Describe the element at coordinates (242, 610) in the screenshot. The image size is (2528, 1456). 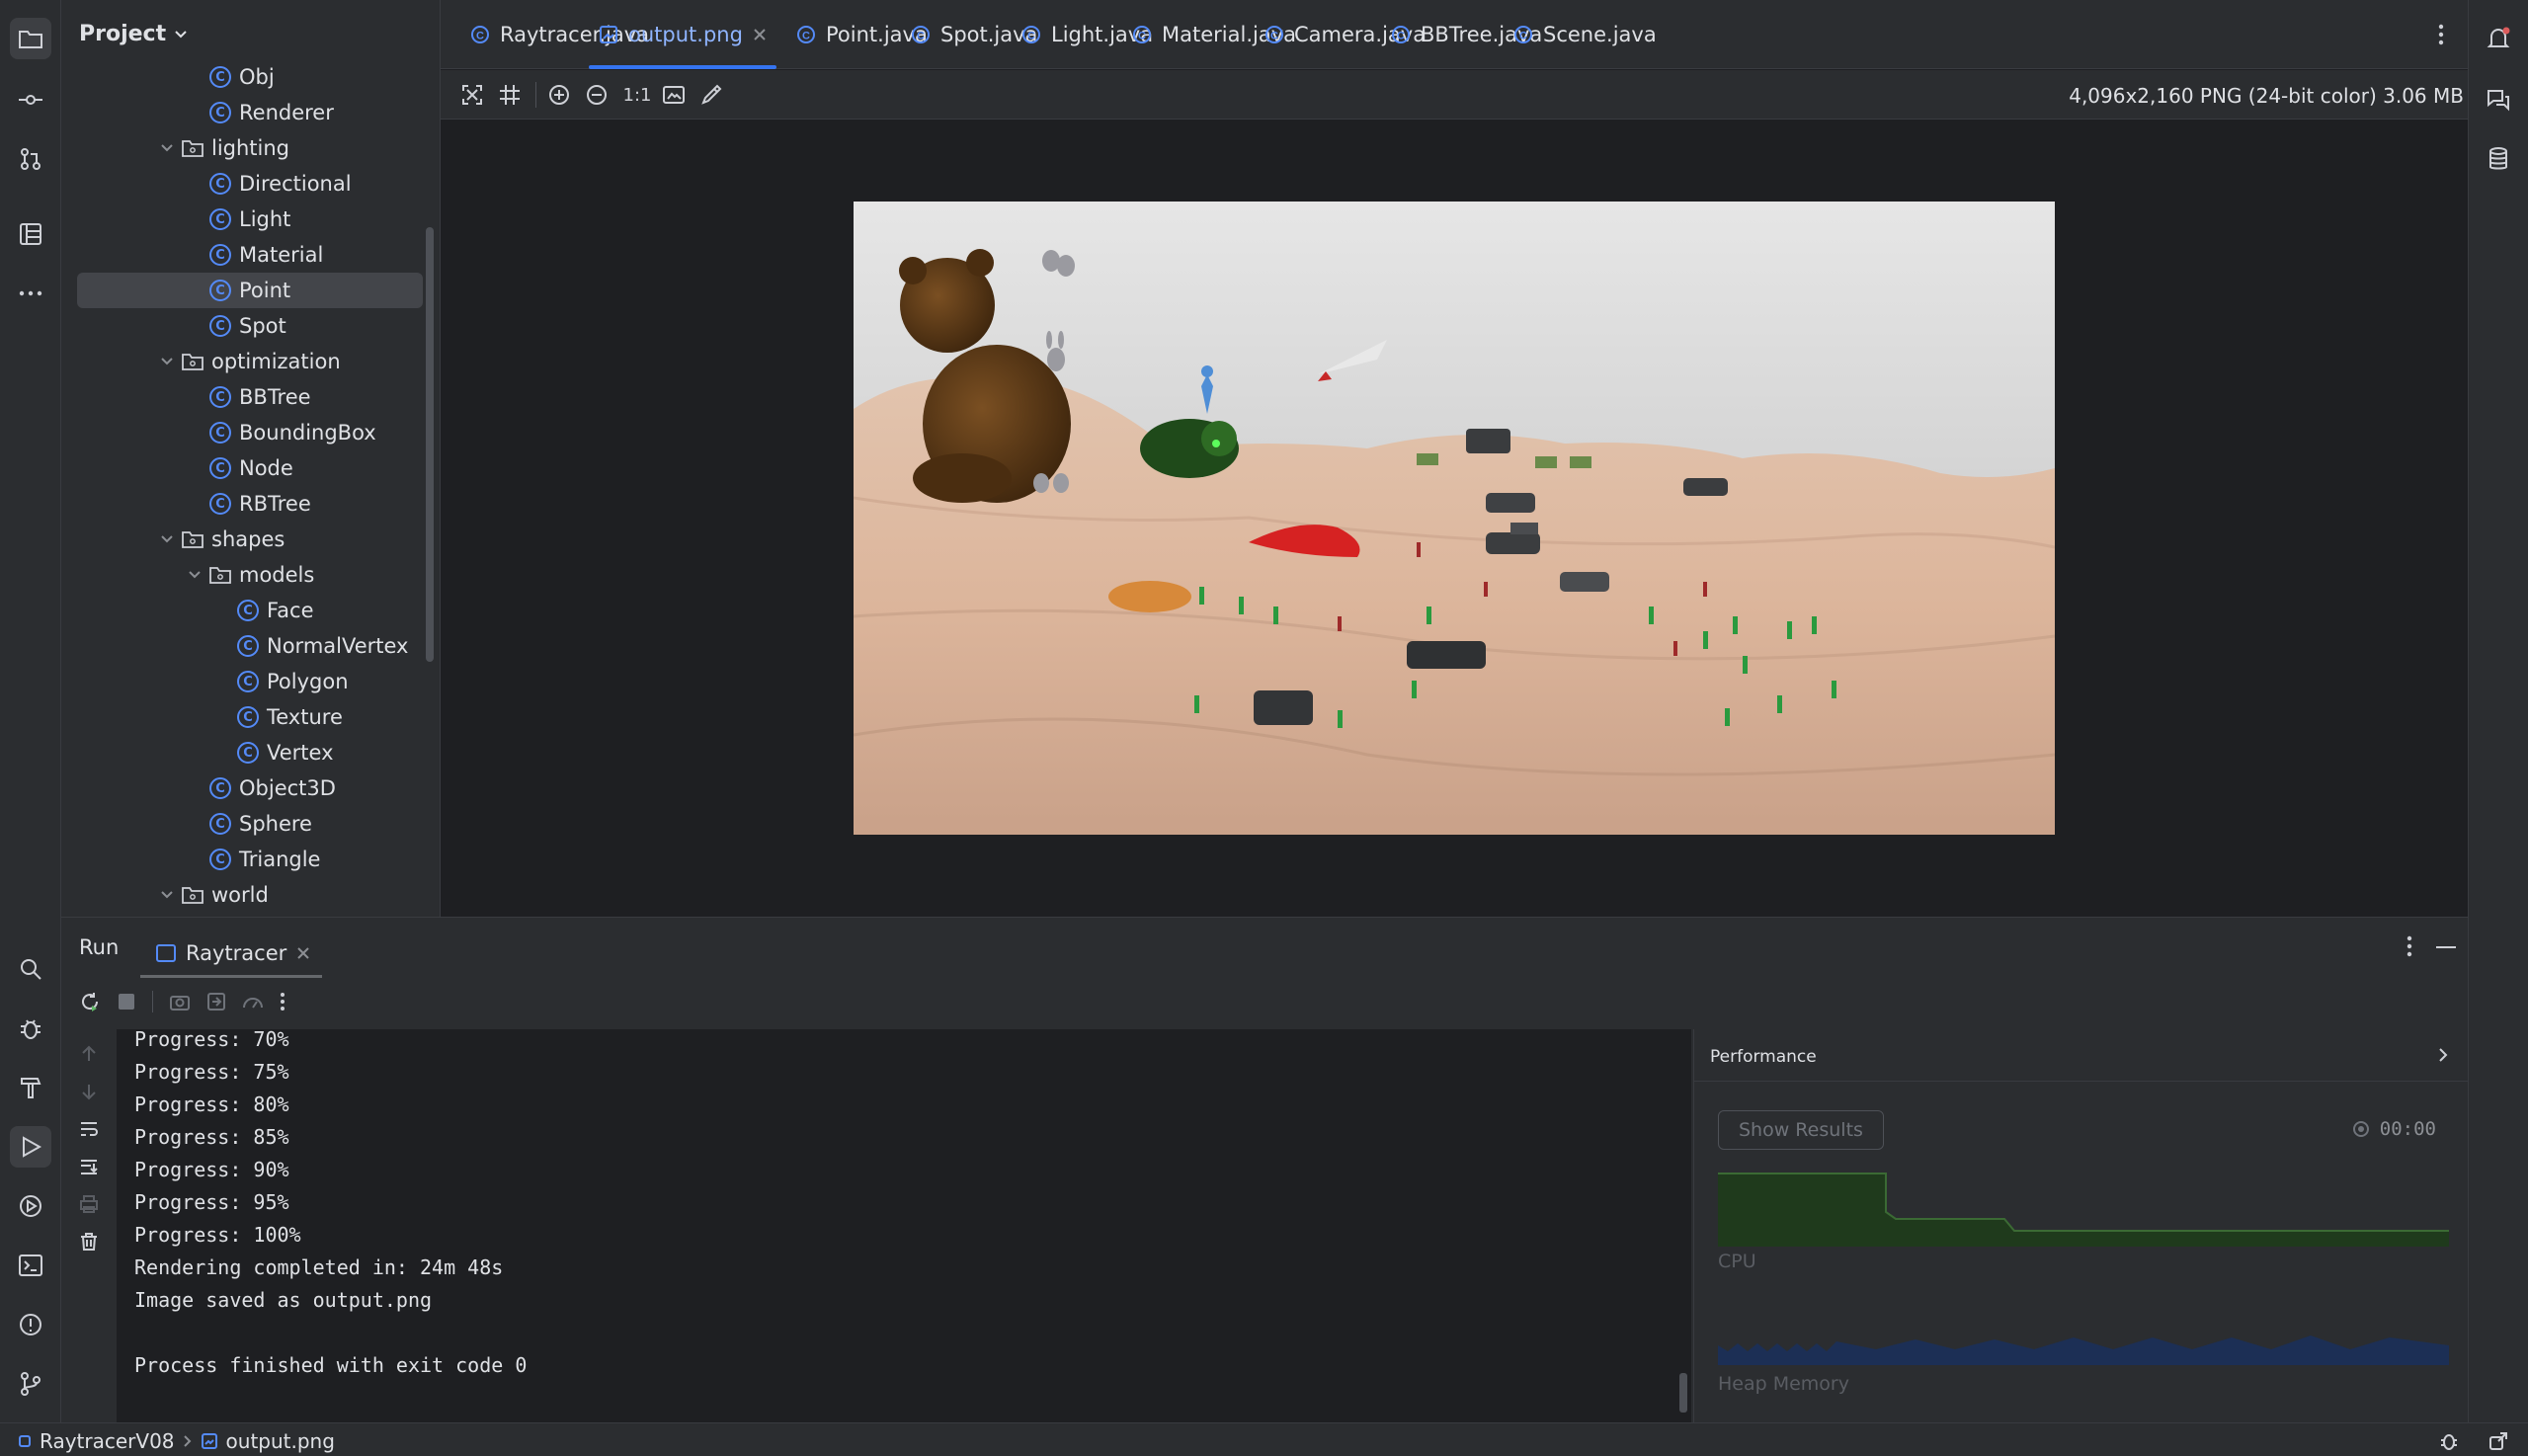
I see `tree-class: C Face` at that location.